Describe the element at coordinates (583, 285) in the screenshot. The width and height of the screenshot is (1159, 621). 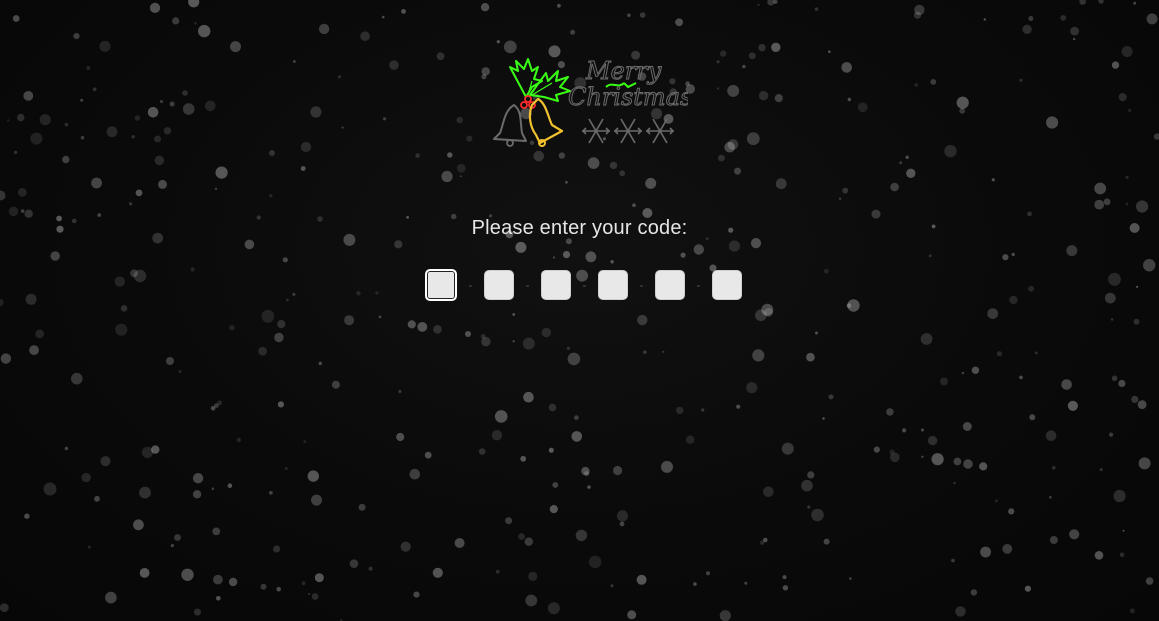
I see `code-input-group: - - - - -` at that location.